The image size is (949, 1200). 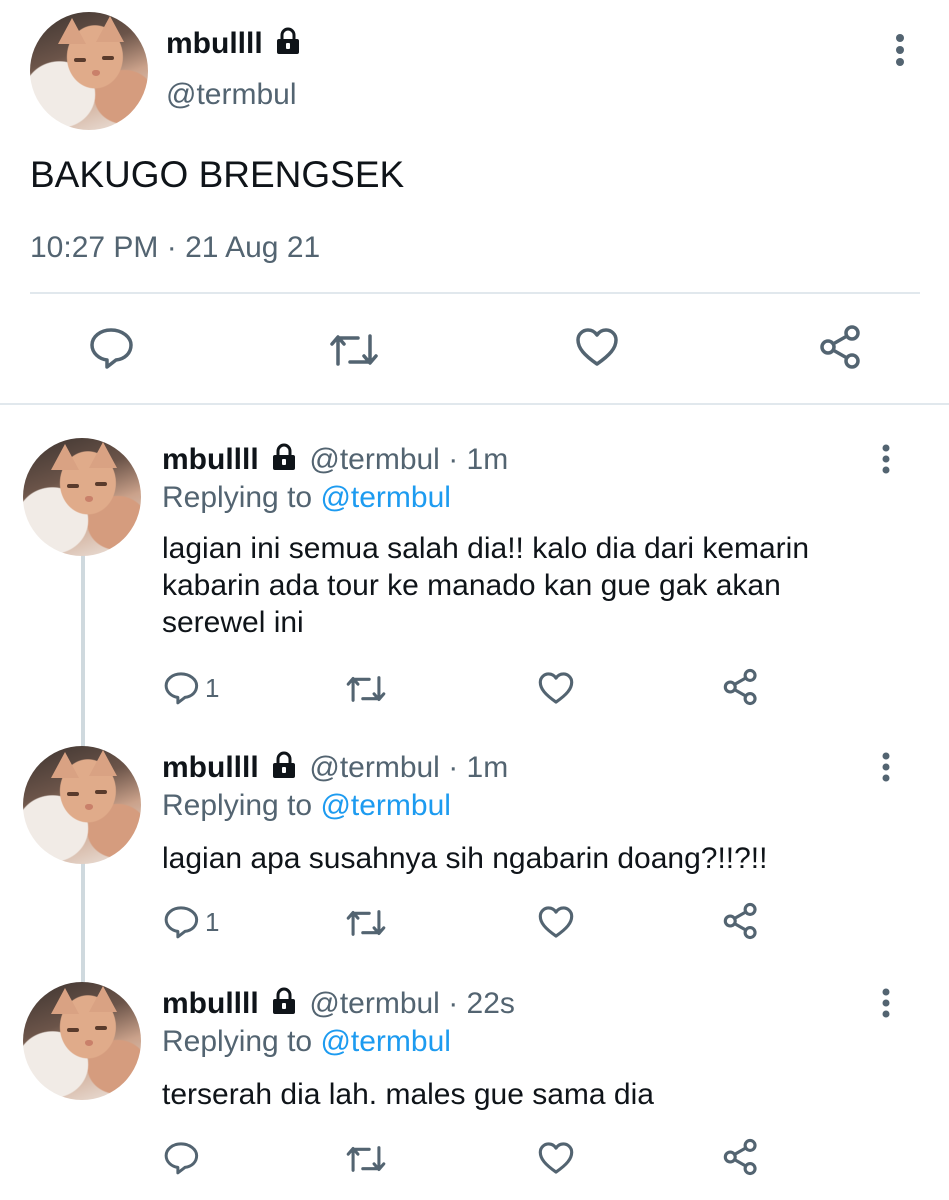 I want to click on reply-button, so click(x=181, y=1158).